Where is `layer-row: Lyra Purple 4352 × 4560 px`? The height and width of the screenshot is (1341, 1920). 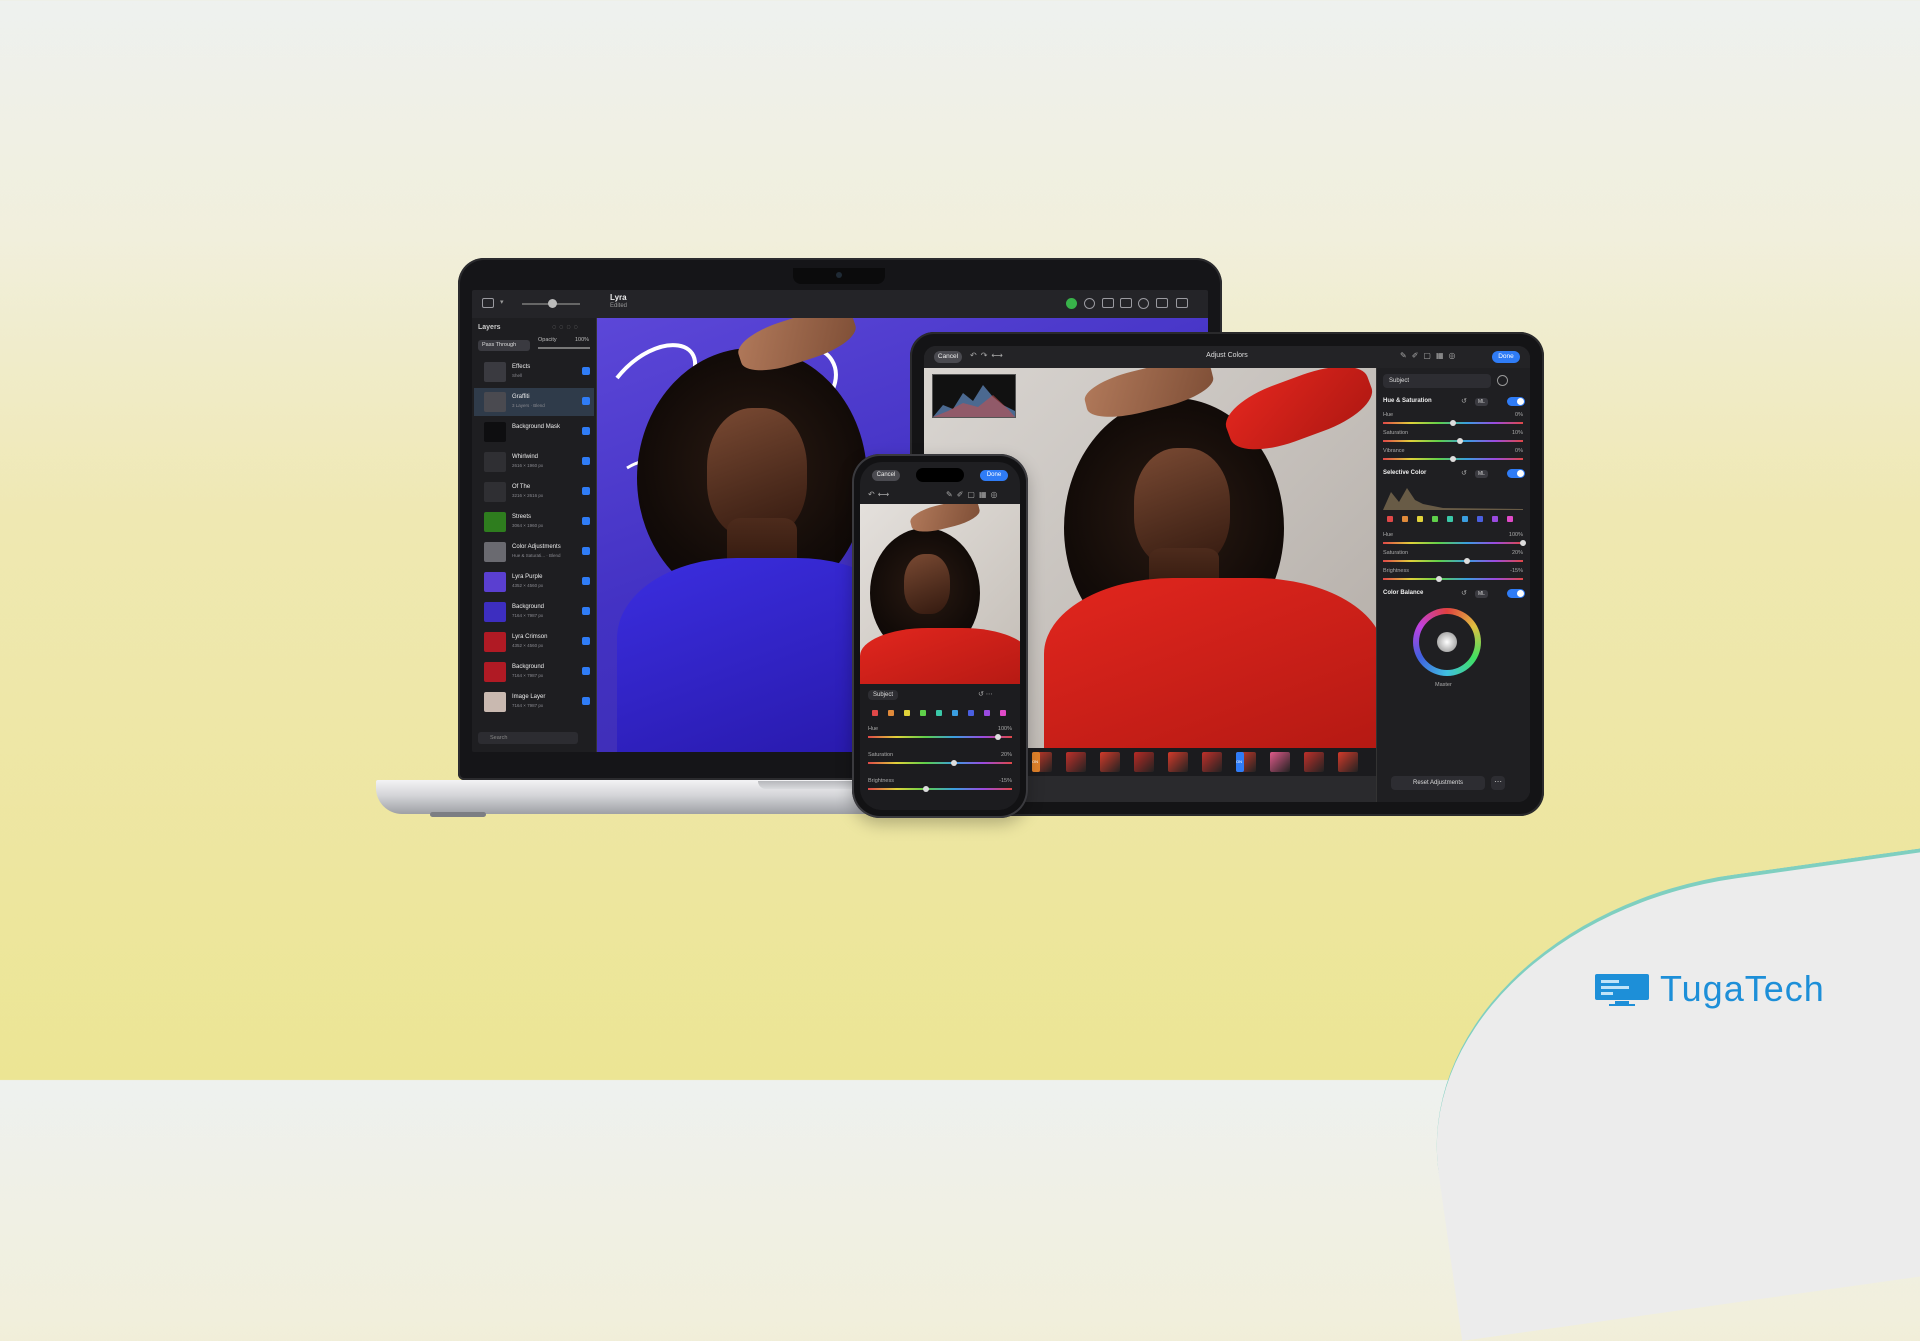
layer-row: Lyra Purple 4352 × 4560 px is located at coordinates (534, 582).